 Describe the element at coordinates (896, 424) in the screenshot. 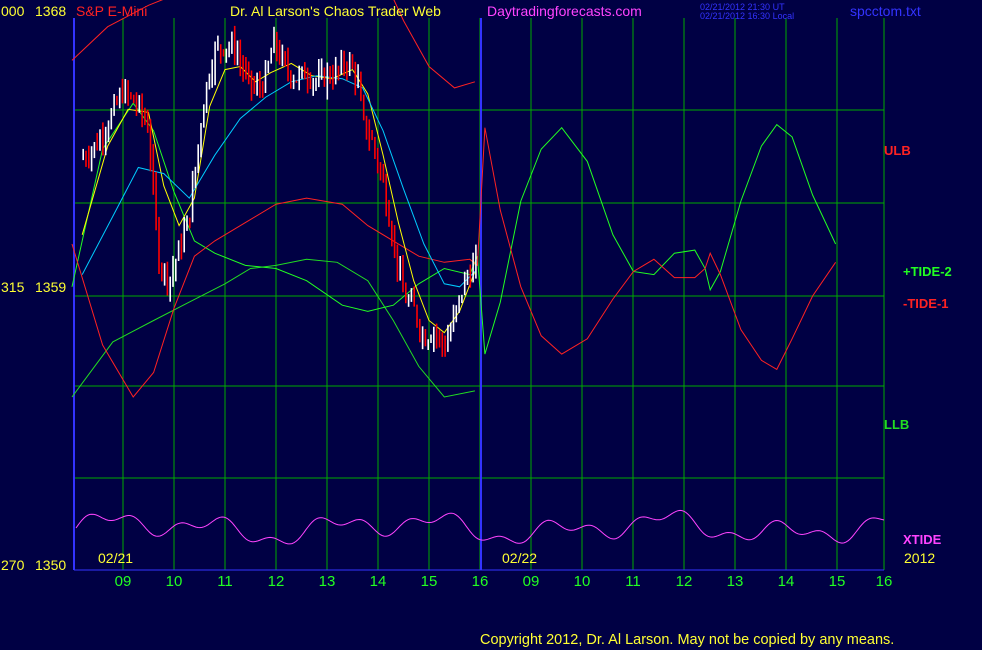

I see `legend-llb: LLB` at that location.